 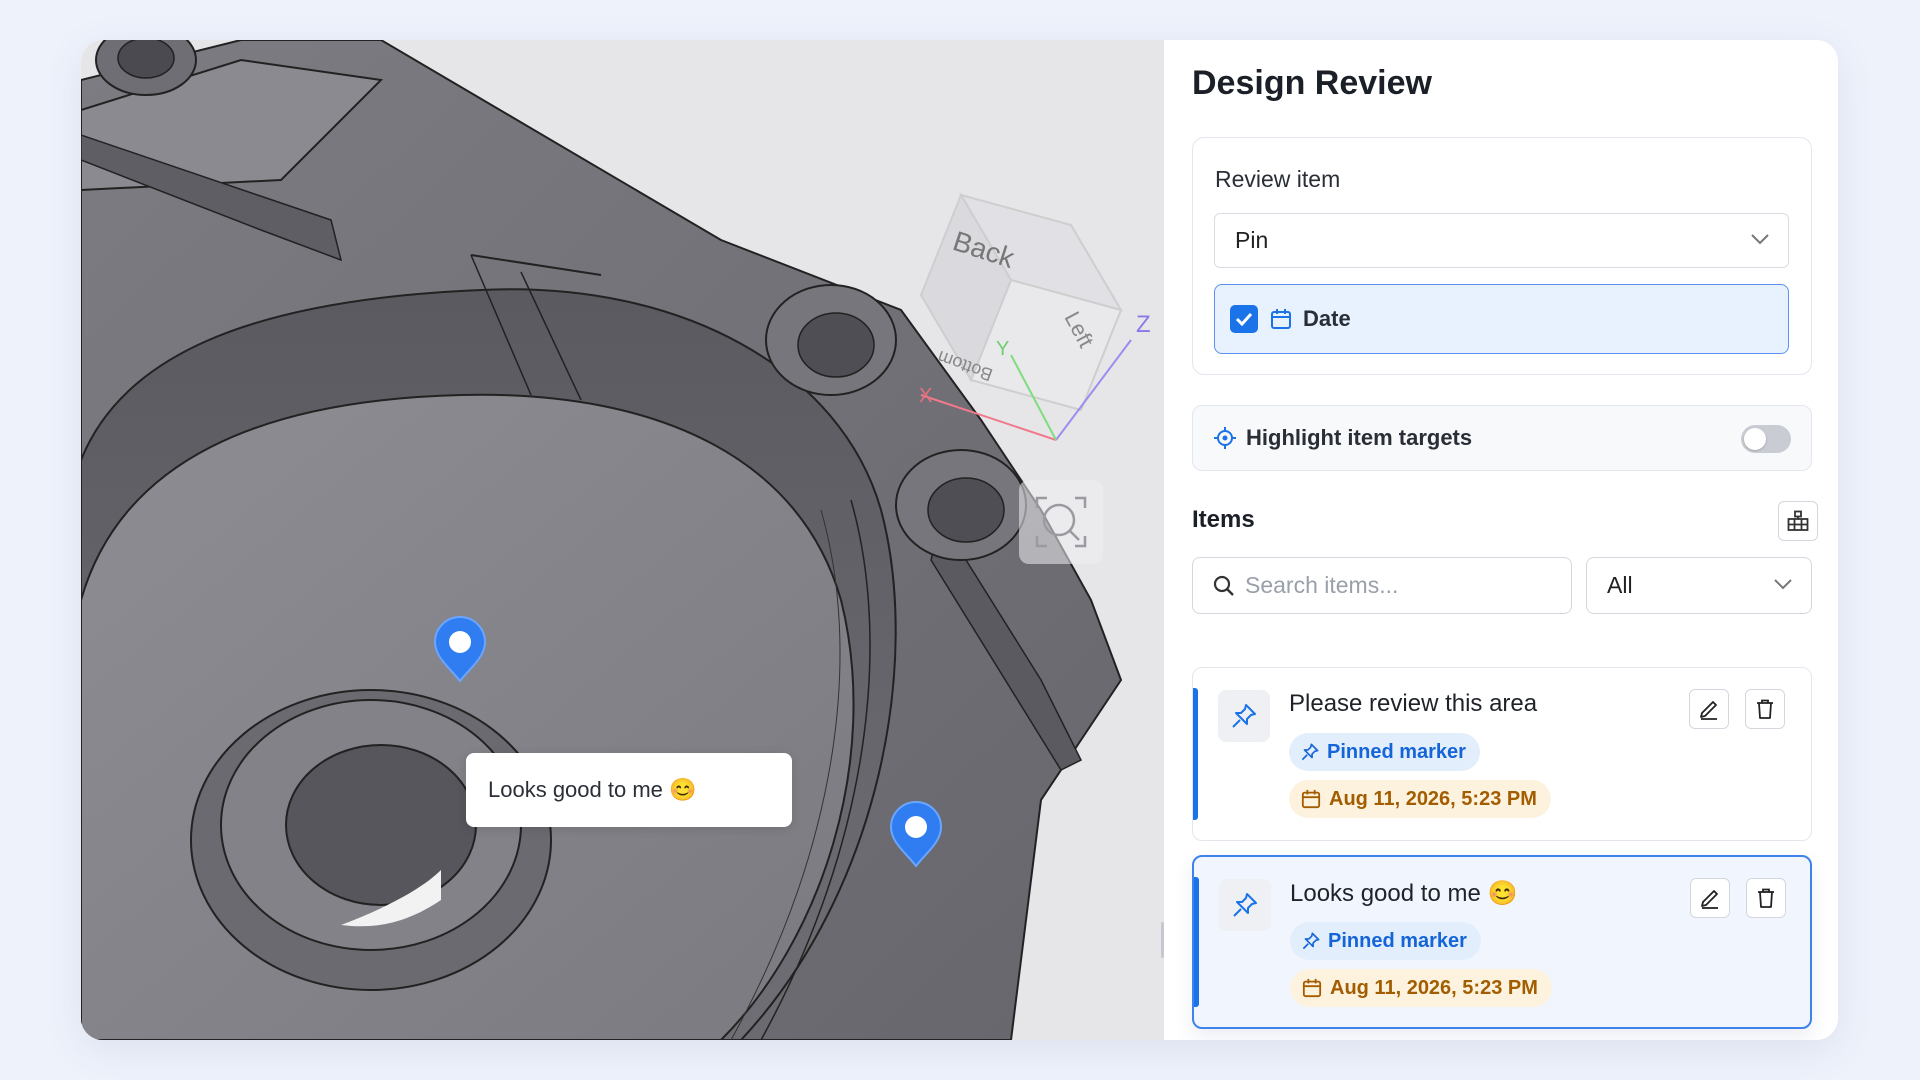 What do you see at coordinates (1755, 439) in the screenshot?
I see `toggle-knob` at bounding box center [1755, 439].